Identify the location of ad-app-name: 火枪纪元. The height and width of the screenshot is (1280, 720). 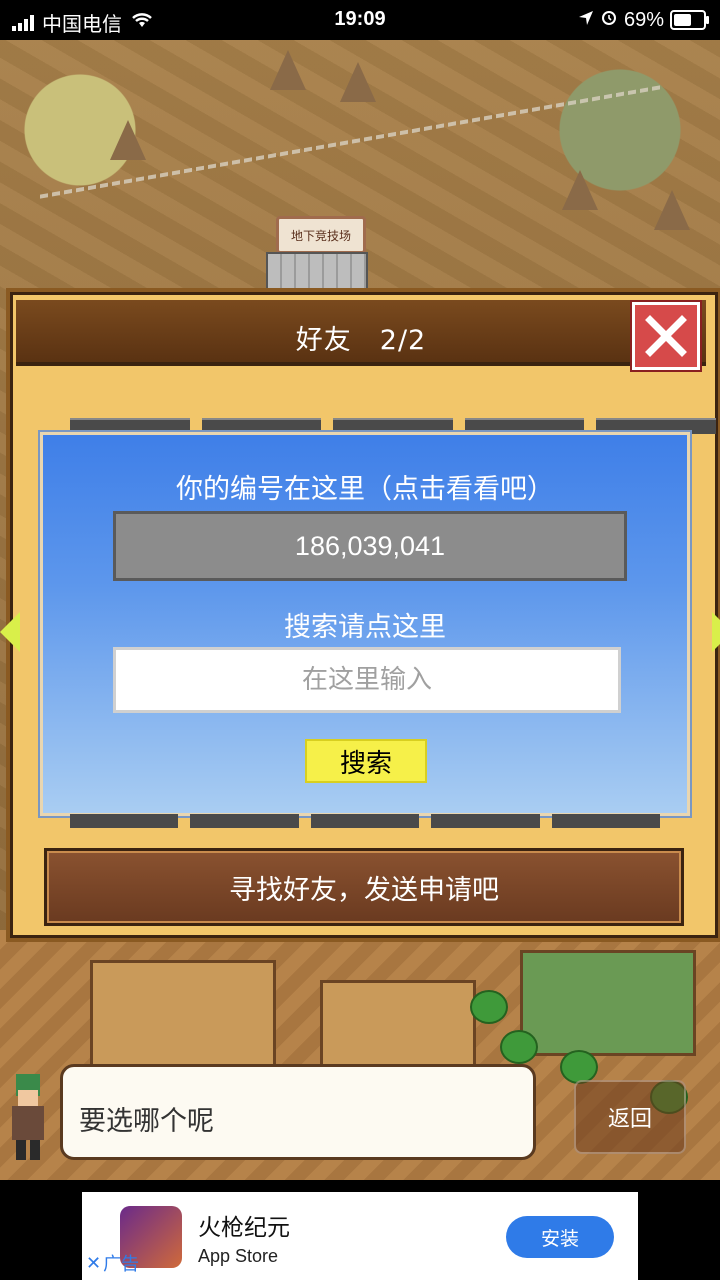
(244, 1228).